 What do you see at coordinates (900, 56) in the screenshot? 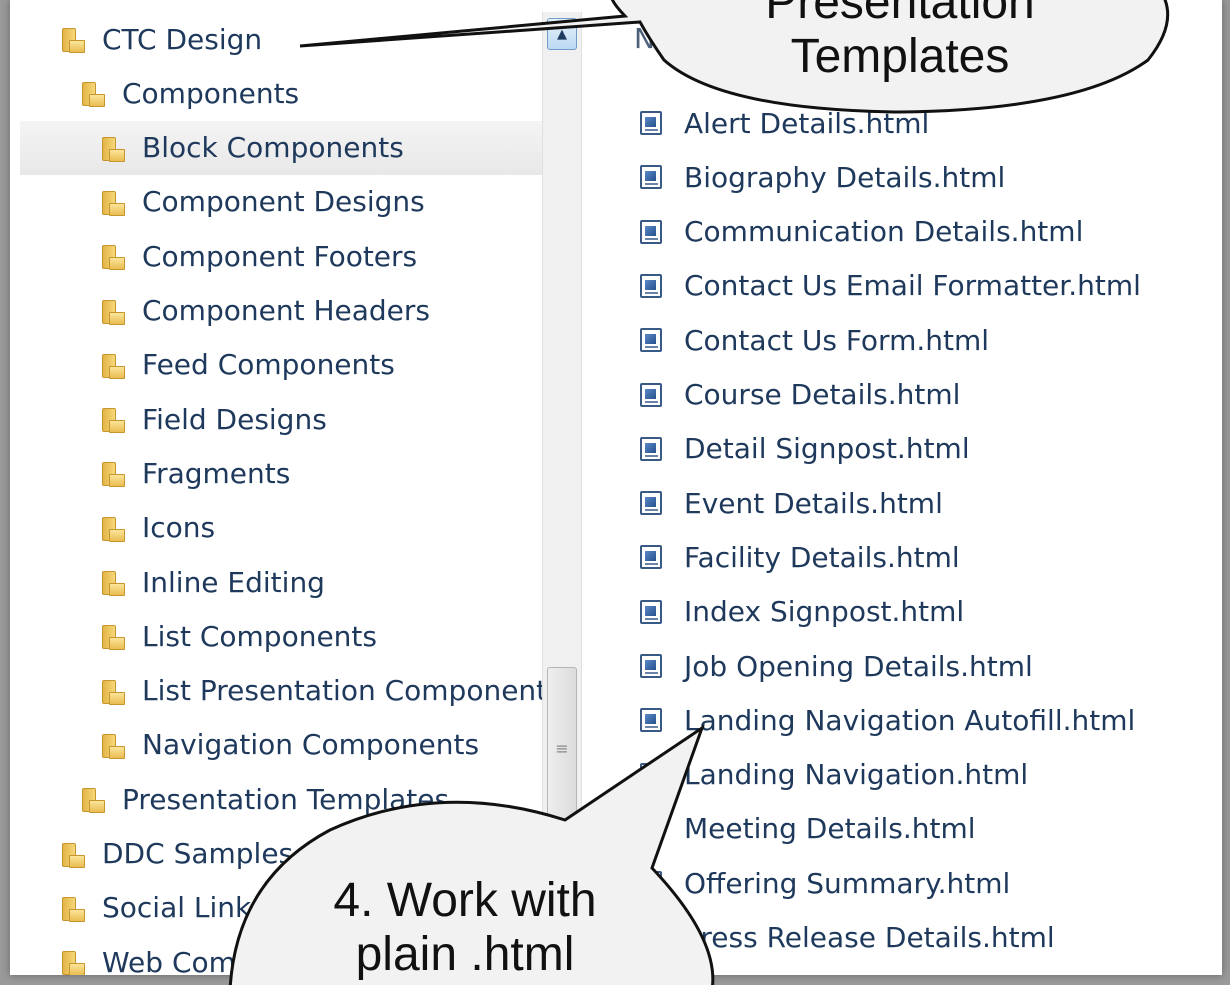
I see `top-callout-line-2: Templates` at bounding box center [900, 56].